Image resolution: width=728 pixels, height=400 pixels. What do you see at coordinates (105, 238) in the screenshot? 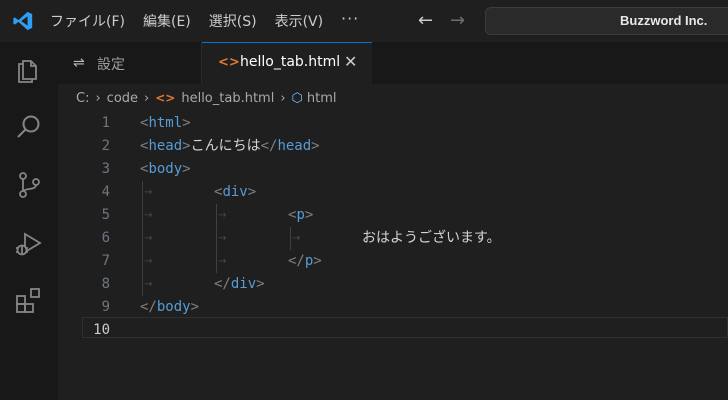
I see `line-number: 6` at bounding box center [105, 238].